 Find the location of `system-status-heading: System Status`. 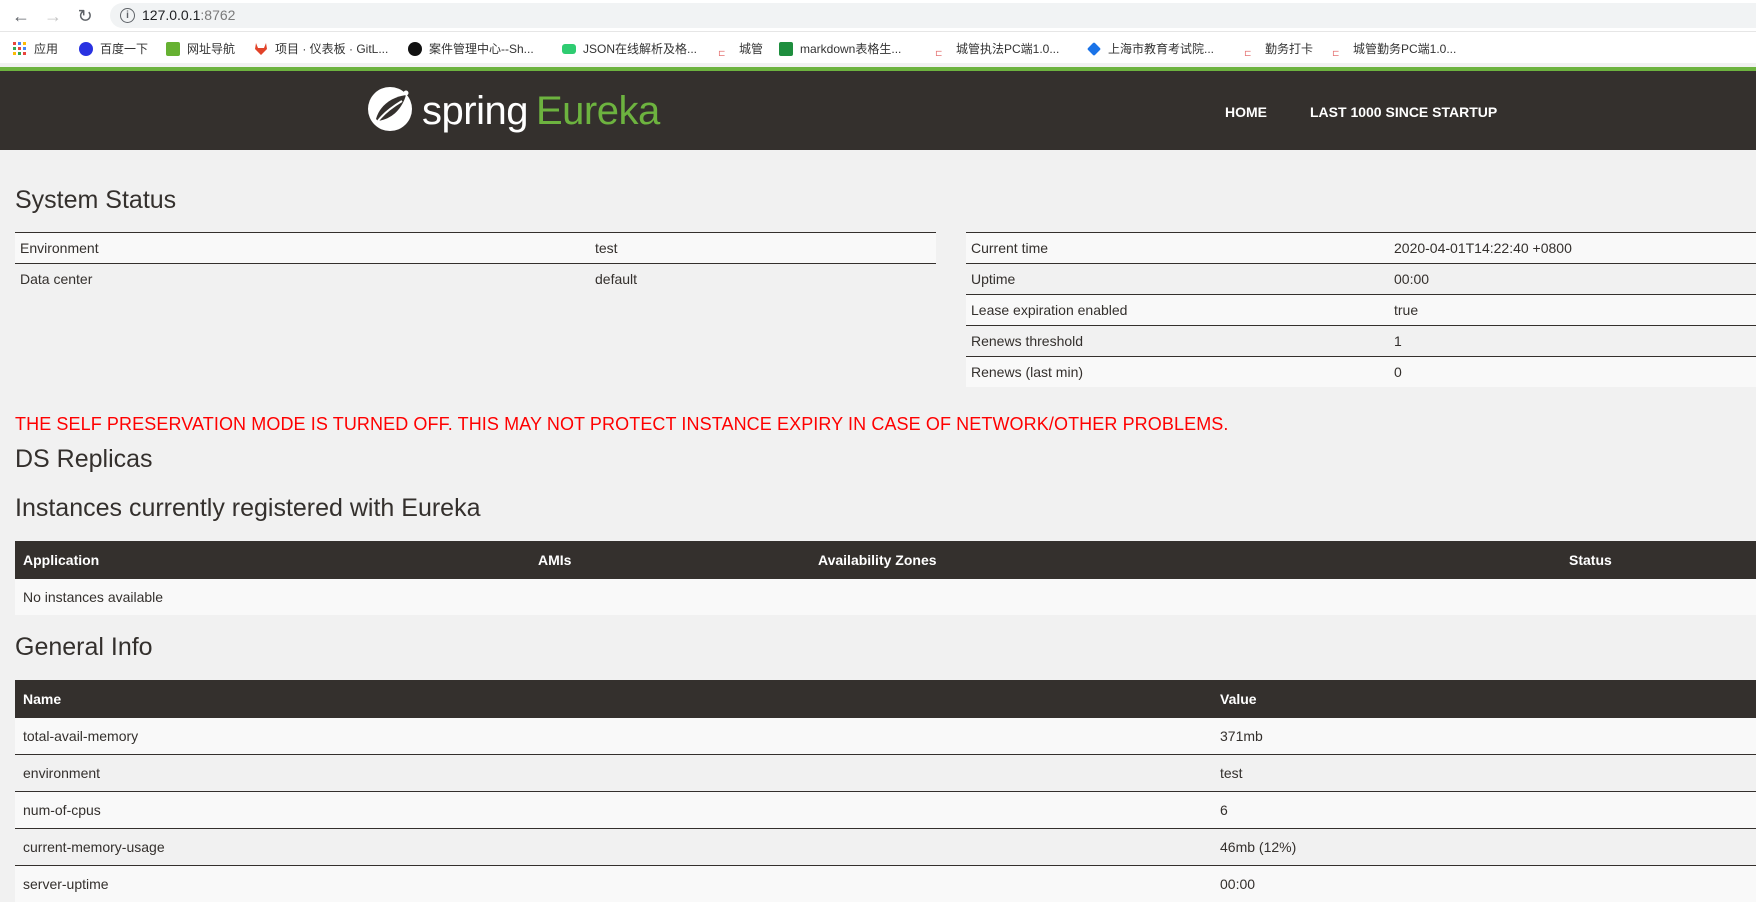

system-status-heading: System Status is located at coordinates (96, 200).